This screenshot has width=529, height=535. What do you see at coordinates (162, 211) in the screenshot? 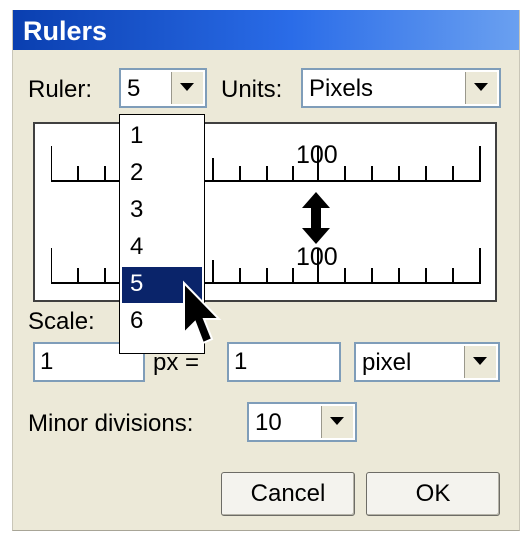
I see `ruler-option: 3` at bounding box center [162, 211].